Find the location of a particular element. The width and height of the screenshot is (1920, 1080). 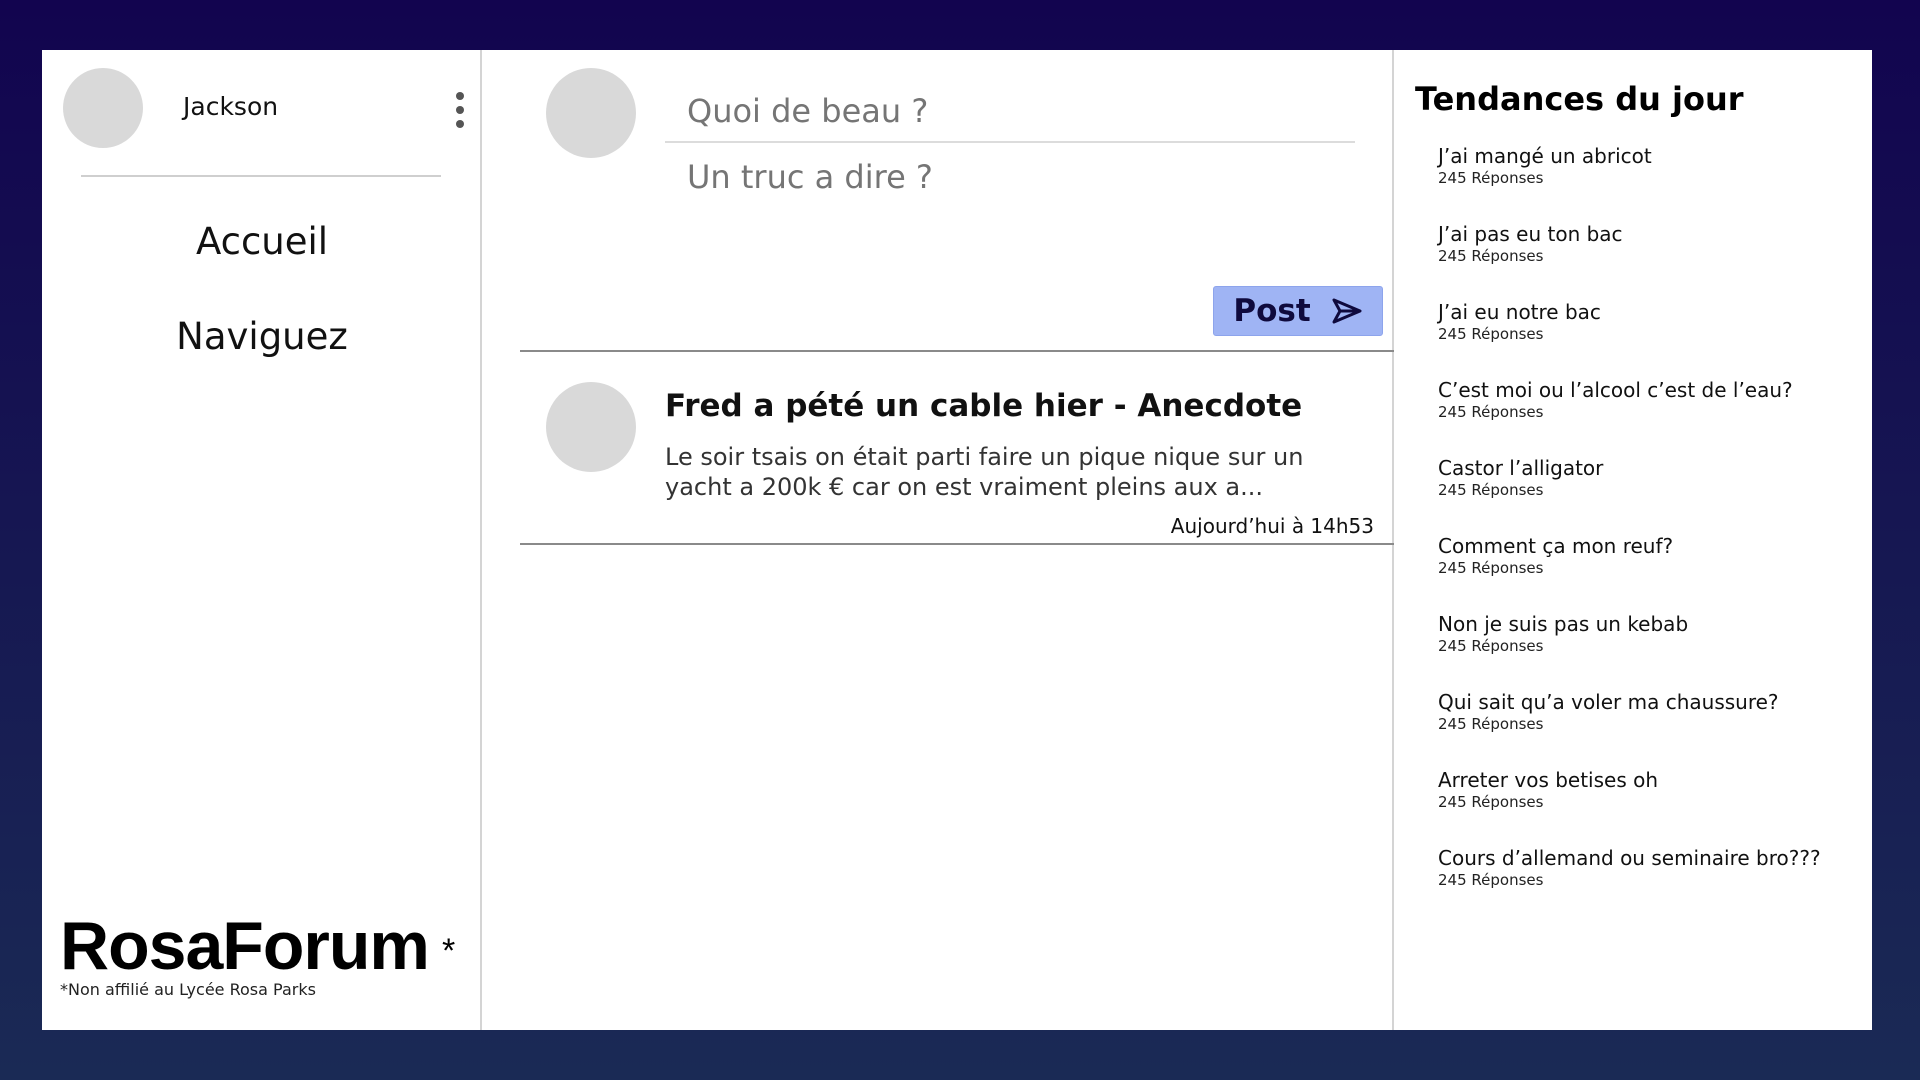

brand-asterisk: * is located at coordinates (449, 951).